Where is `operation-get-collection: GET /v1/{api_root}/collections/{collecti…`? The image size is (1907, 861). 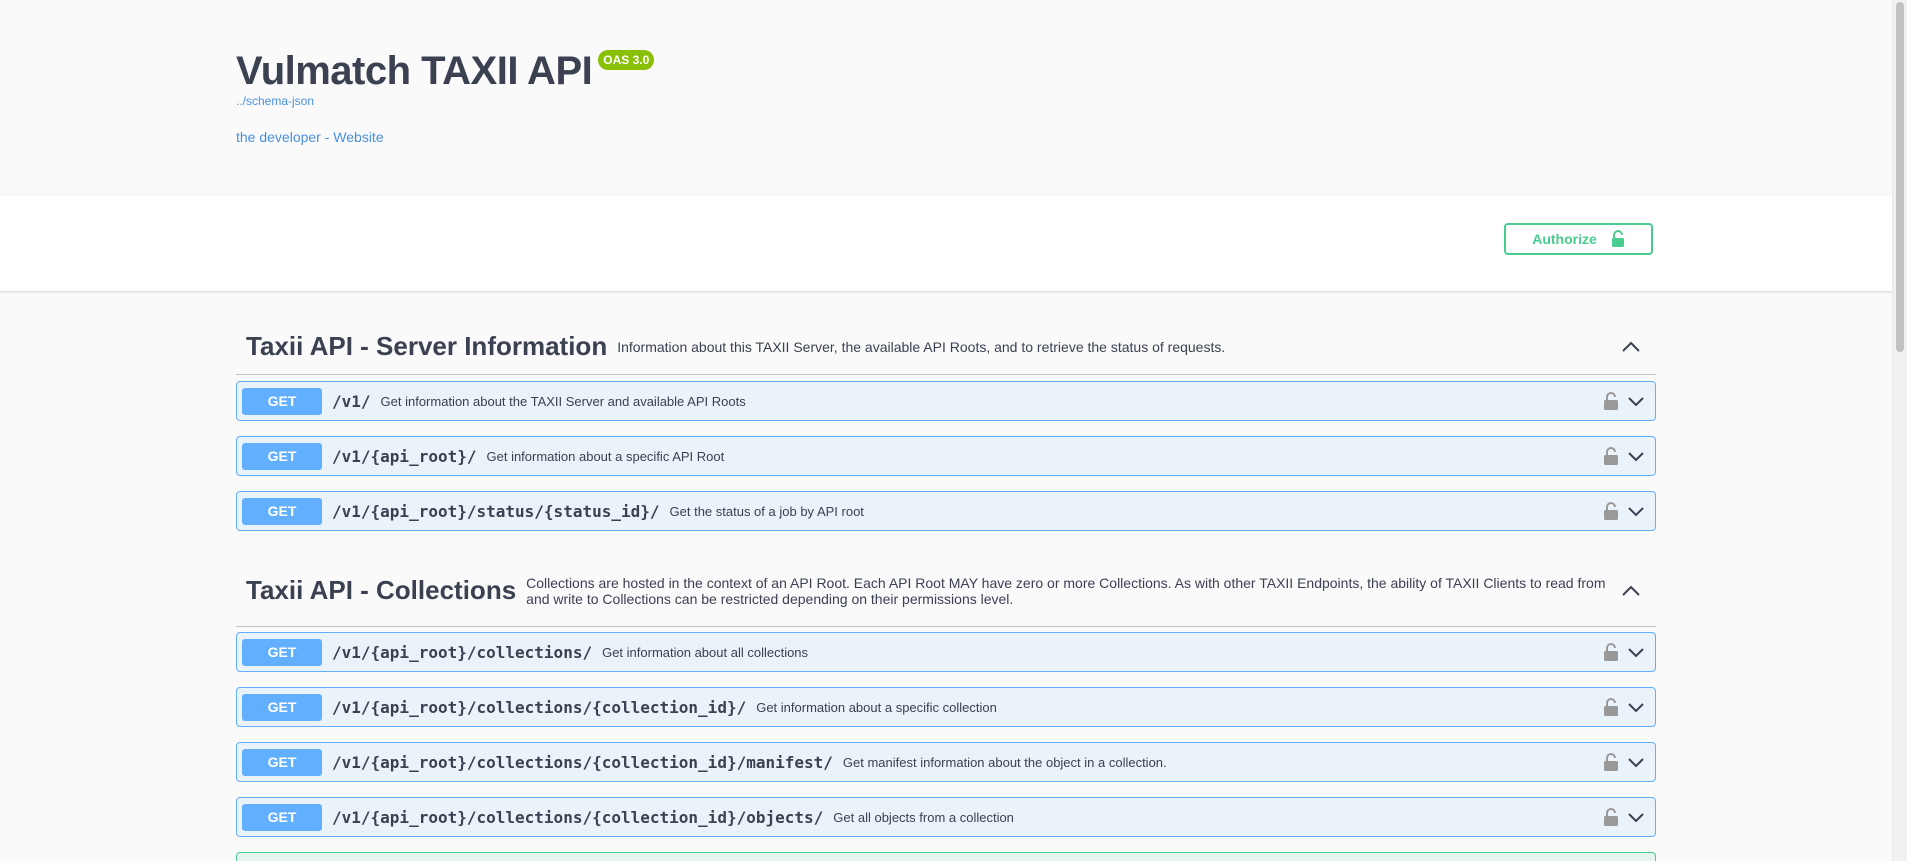
operation-get-collection: GET /v1/{api_root}/collections/{collecti… is located at coordinates (946, 707).